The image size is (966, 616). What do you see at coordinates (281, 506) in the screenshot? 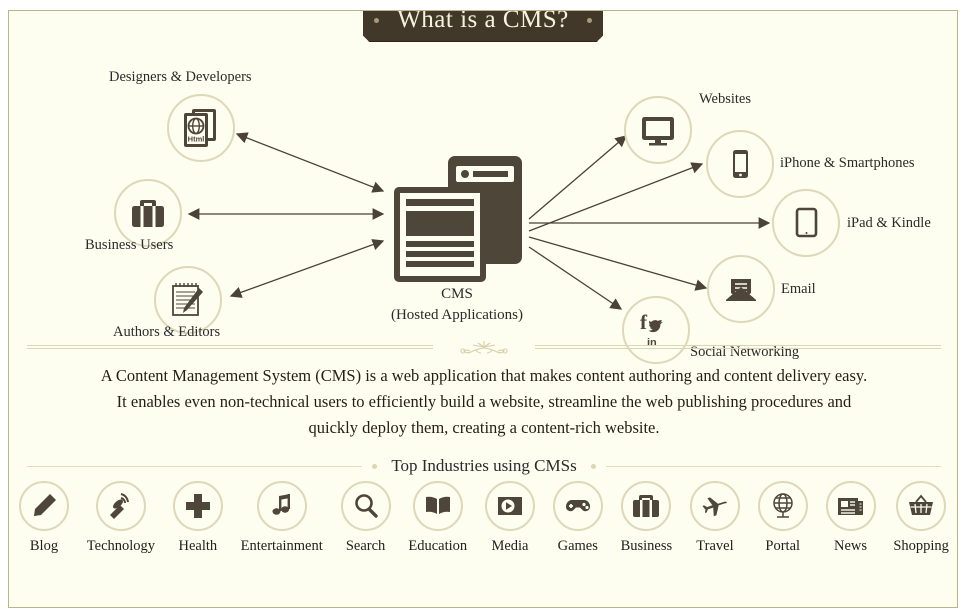
I see `music-note-icon` at bounding box center [281, 506].